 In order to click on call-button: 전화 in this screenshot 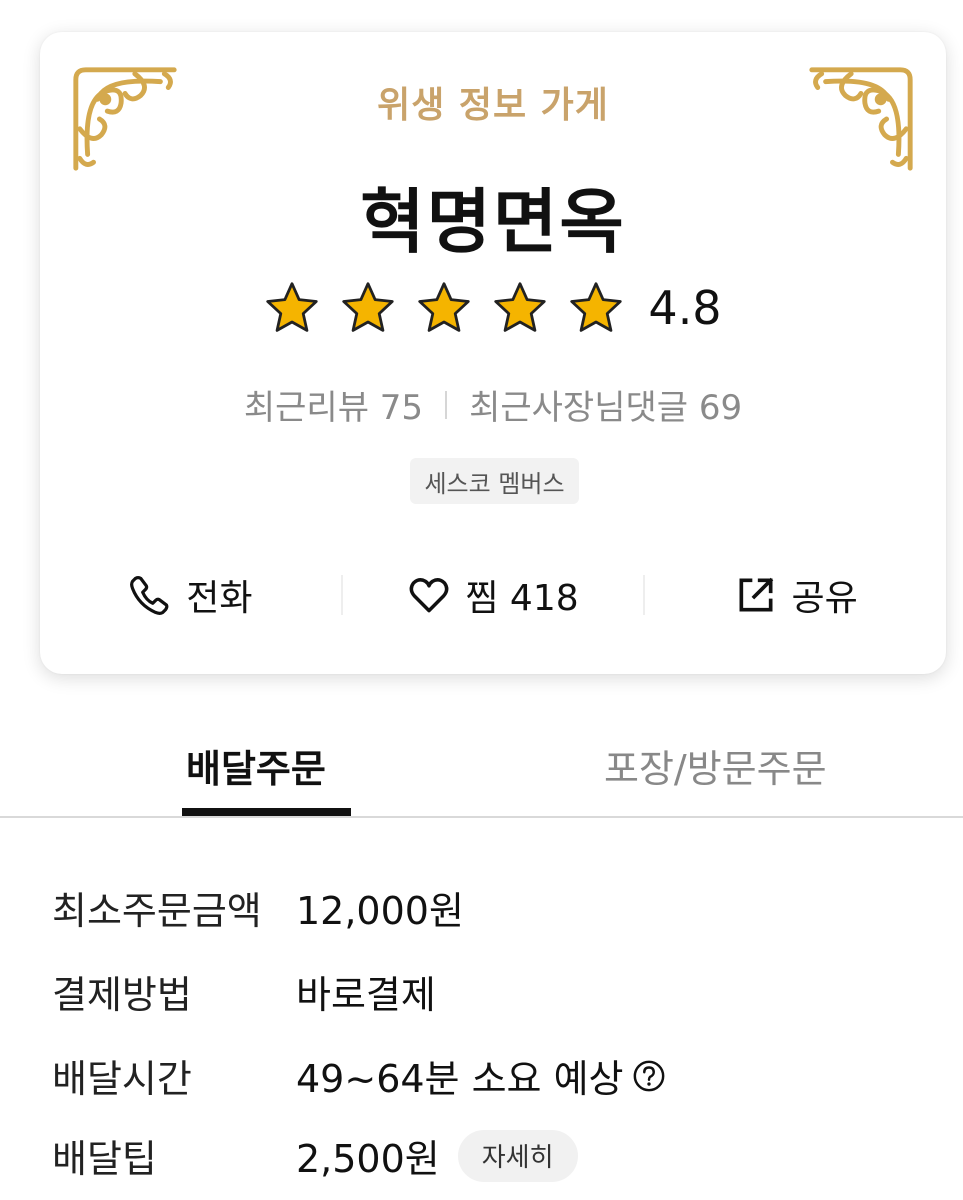, I will do `click(190, 595)`.